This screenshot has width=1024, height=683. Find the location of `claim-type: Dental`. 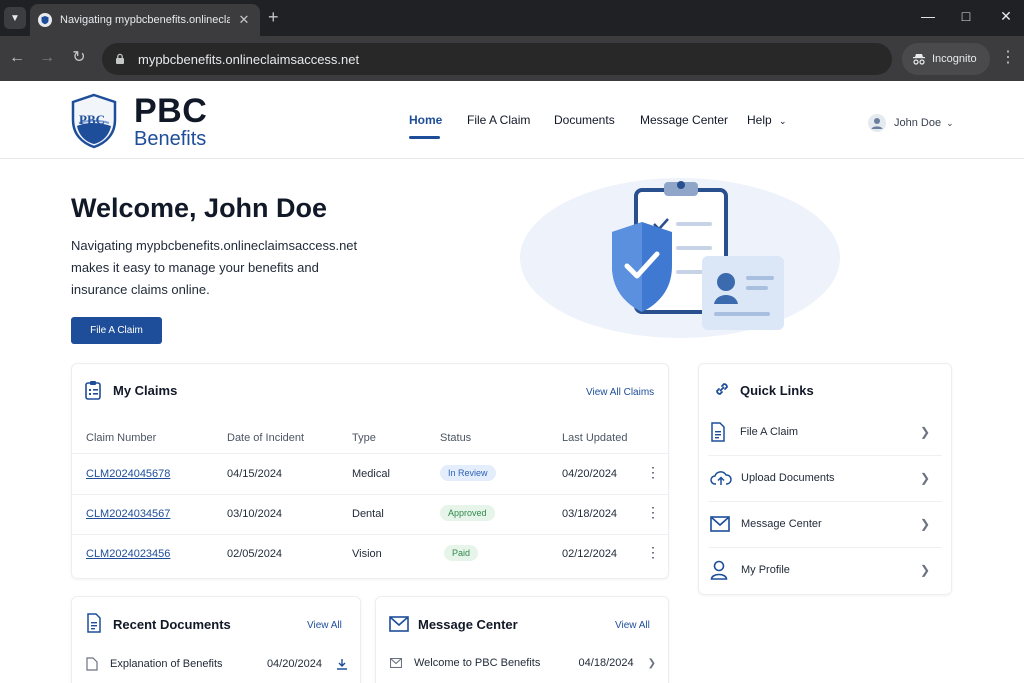

claim-type: Dental is located at coordinates (368, 514).